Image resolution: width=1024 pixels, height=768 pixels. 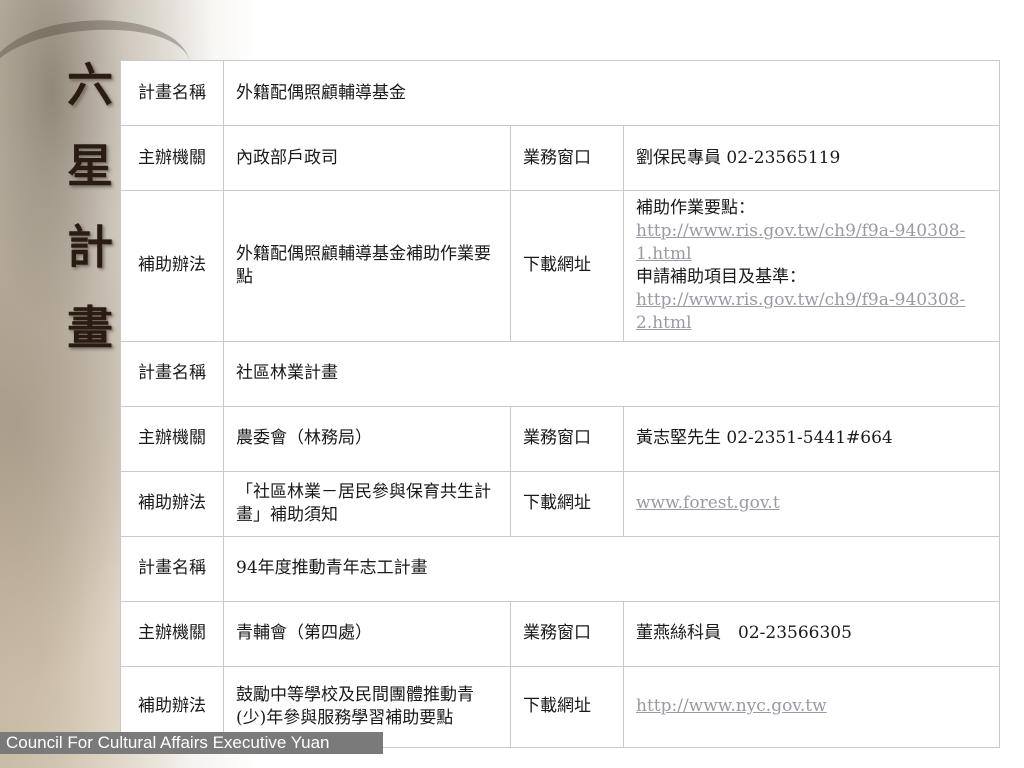 What do you see at coordinates (721, 276) in the screenshot?
I see `download-heading: 申請補助項目及基準：` at bounding box center [721, 276].